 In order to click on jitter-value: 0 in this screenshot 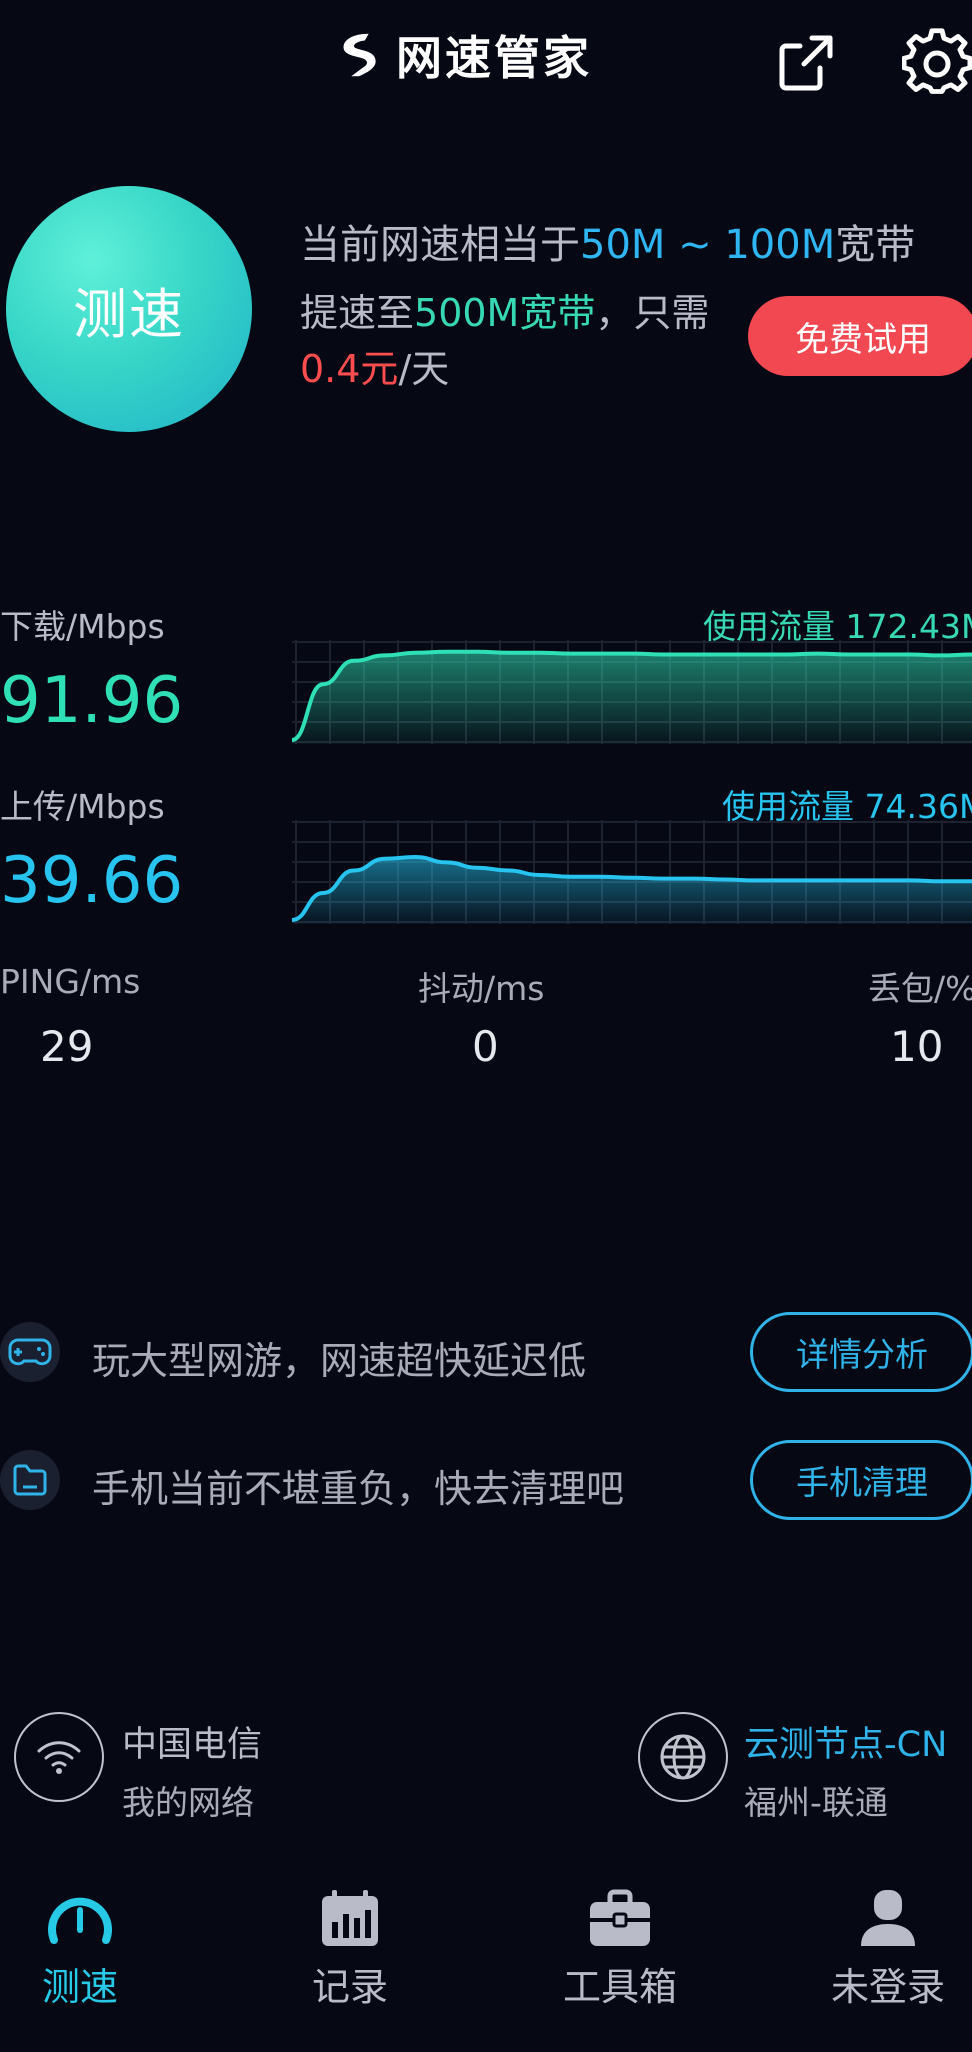, I will do `click(485, 1046)`.